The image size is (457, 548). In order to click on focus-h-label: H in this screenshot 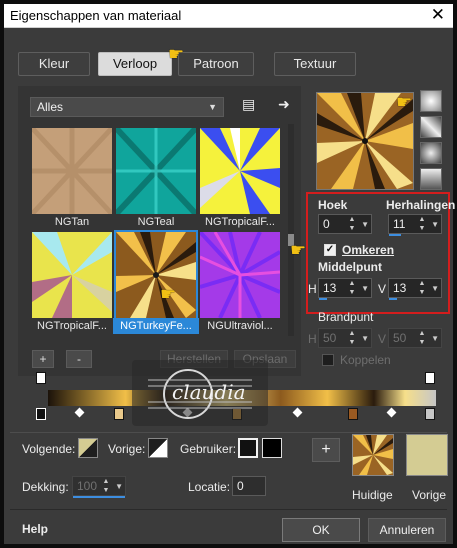, I will do `click(312, 339)`.